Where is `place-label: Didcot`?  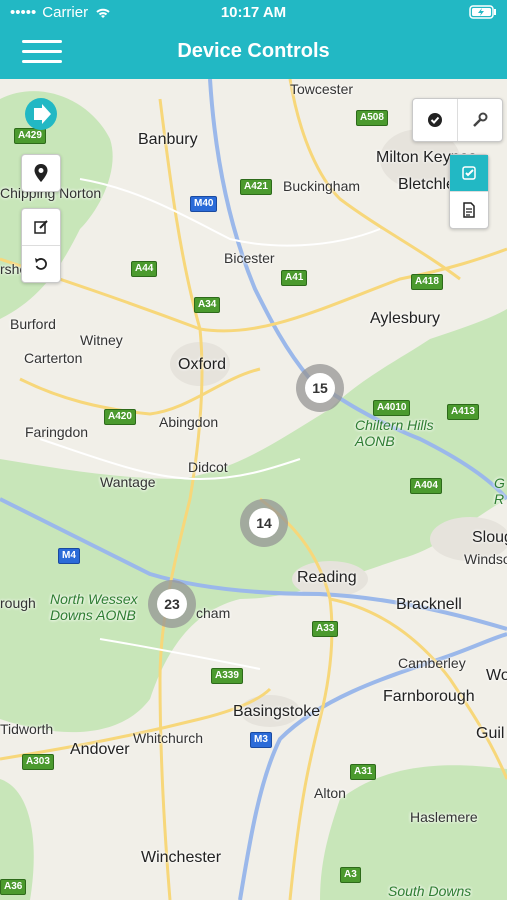 place-label: Didcot is located at coordinates (208, 467).